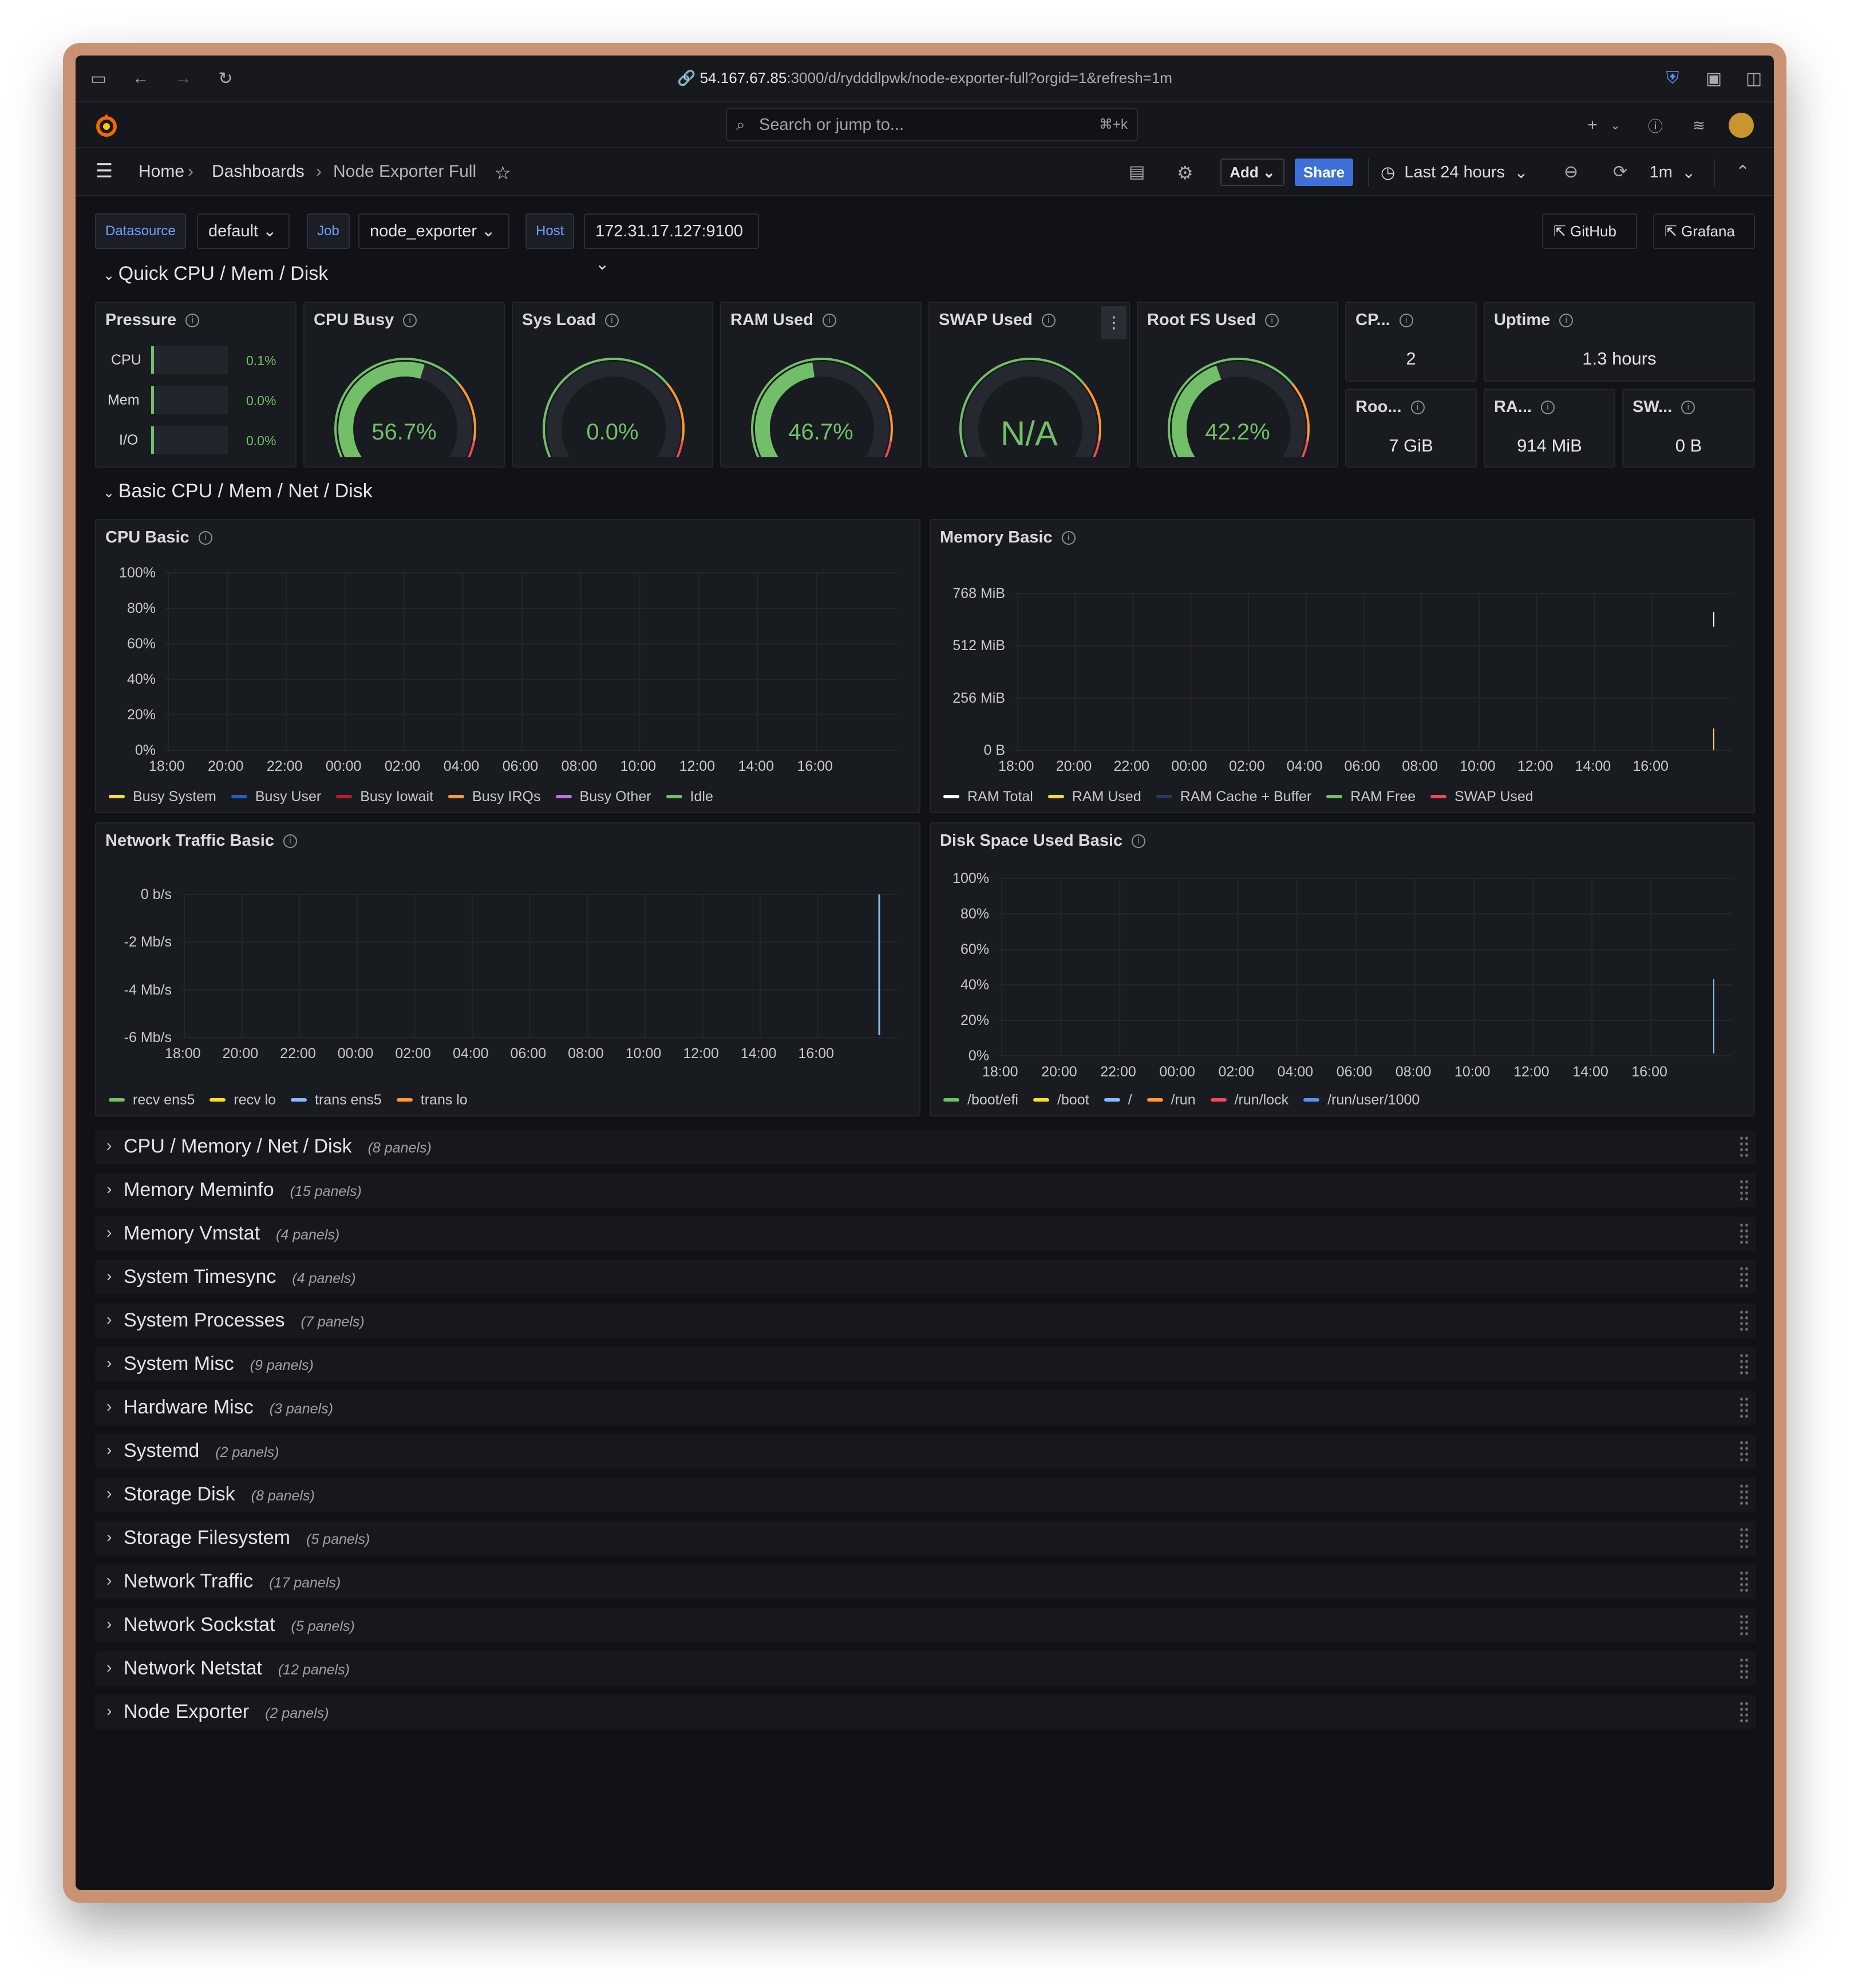 The width and height of the screenshot is (1850, 1988). What do you see at coordinates (276, 797) in the screenshot?
I see `legend-item: Busy User` at bounding box center [276, 797].